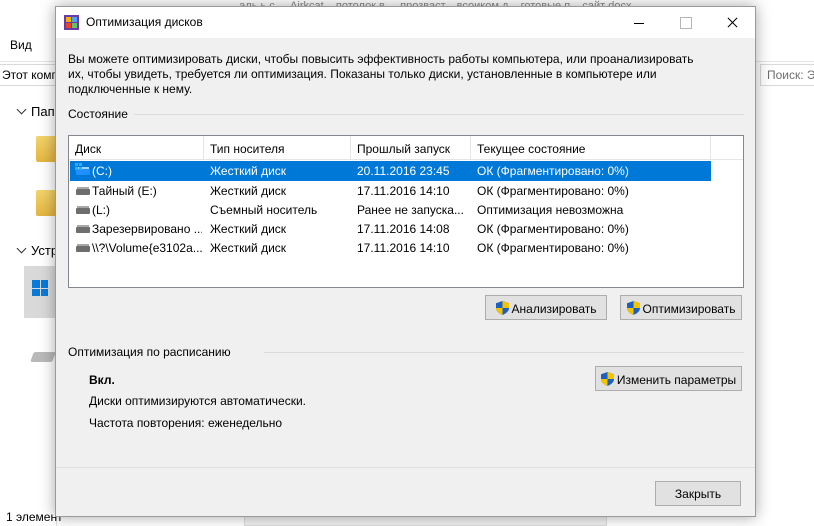  I want to click on schedule-state: Вкл., so click(102, 380).